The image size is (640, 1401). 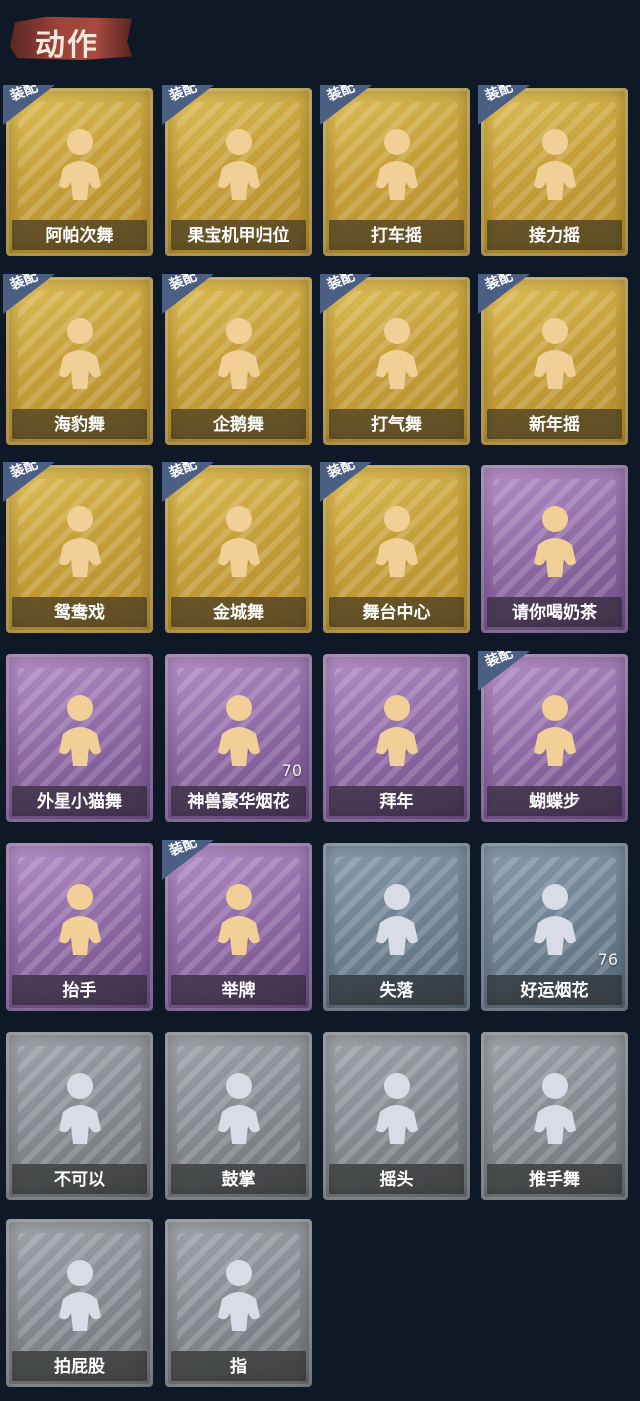 I want to click on emote-name: 神兽豪华烟花, so click(x=238, y=802).